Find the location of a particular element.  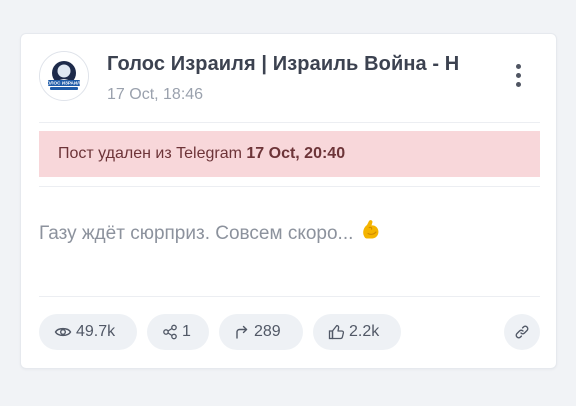

views-pill: 49.7k is located at coordinates (88, 332).